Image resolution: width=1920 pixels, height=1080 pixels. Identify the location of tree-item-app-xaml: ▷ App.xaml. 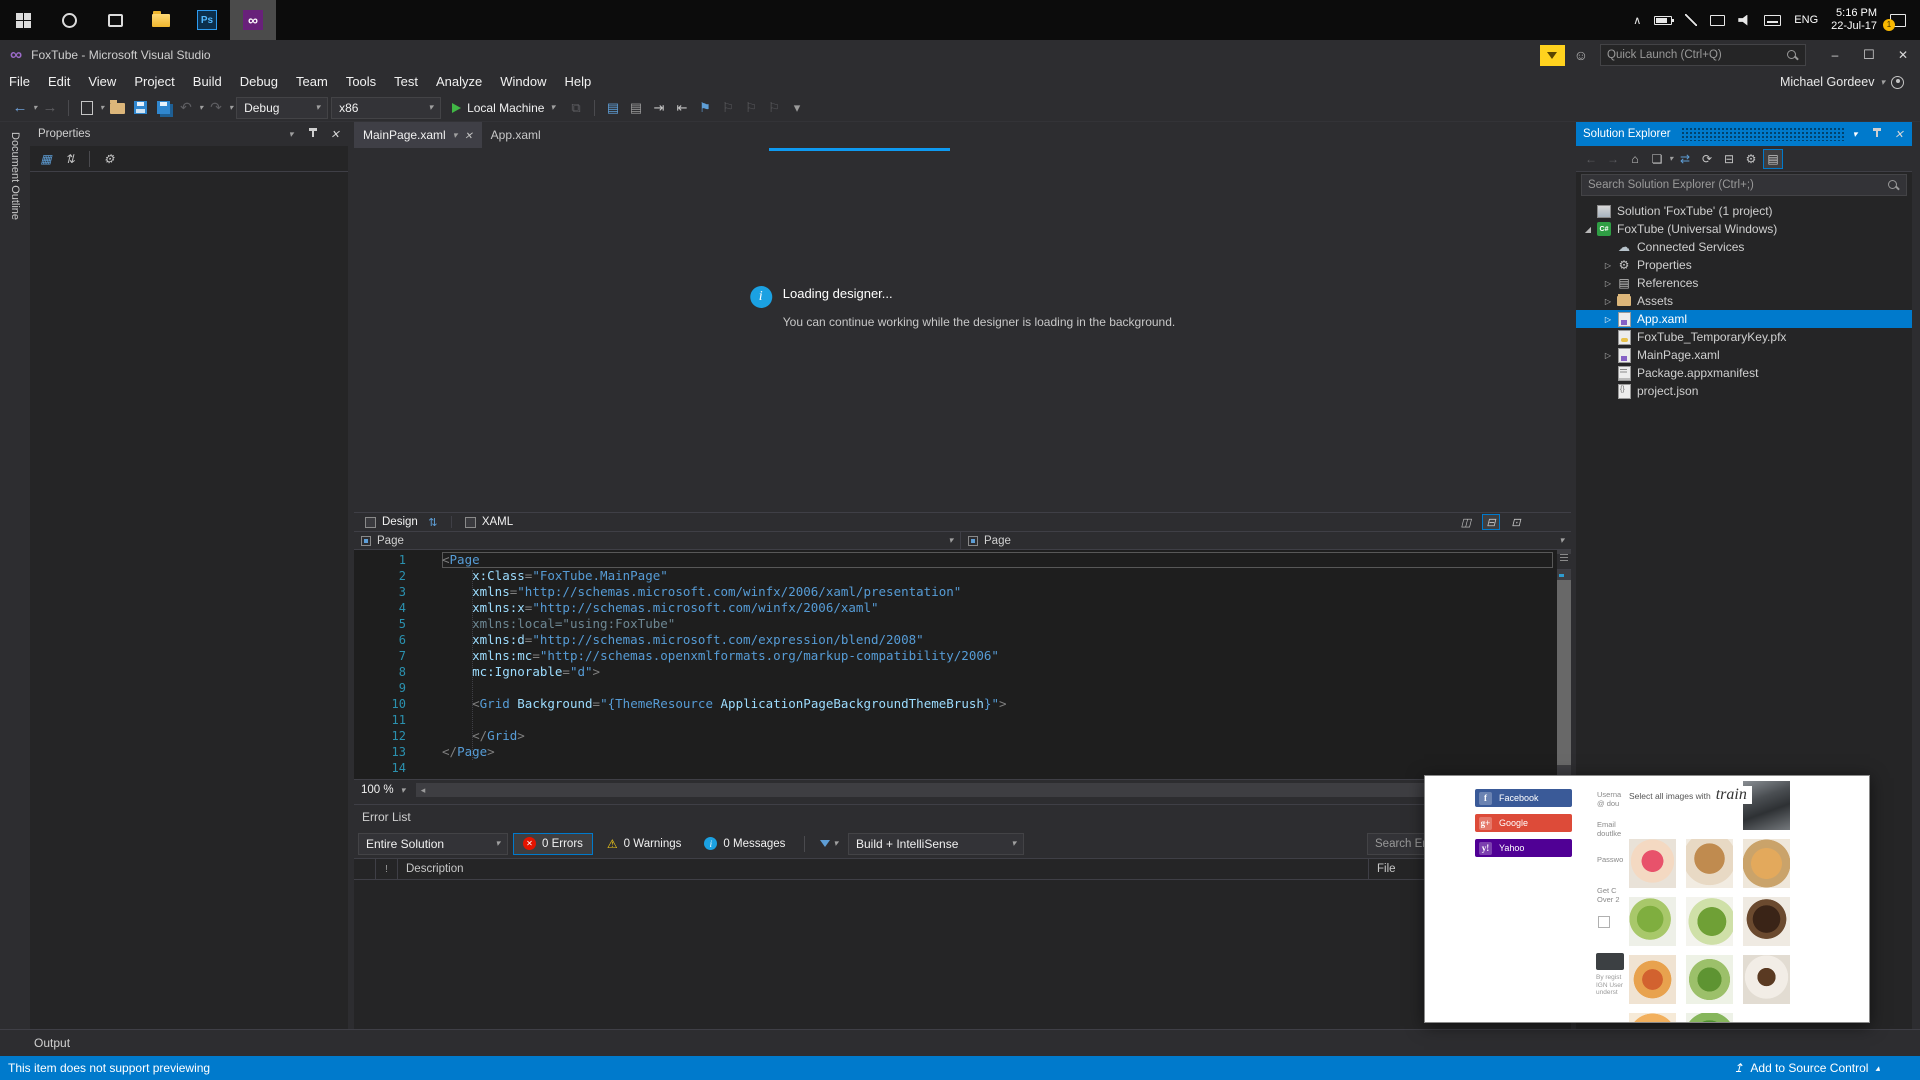
(1744, 319).